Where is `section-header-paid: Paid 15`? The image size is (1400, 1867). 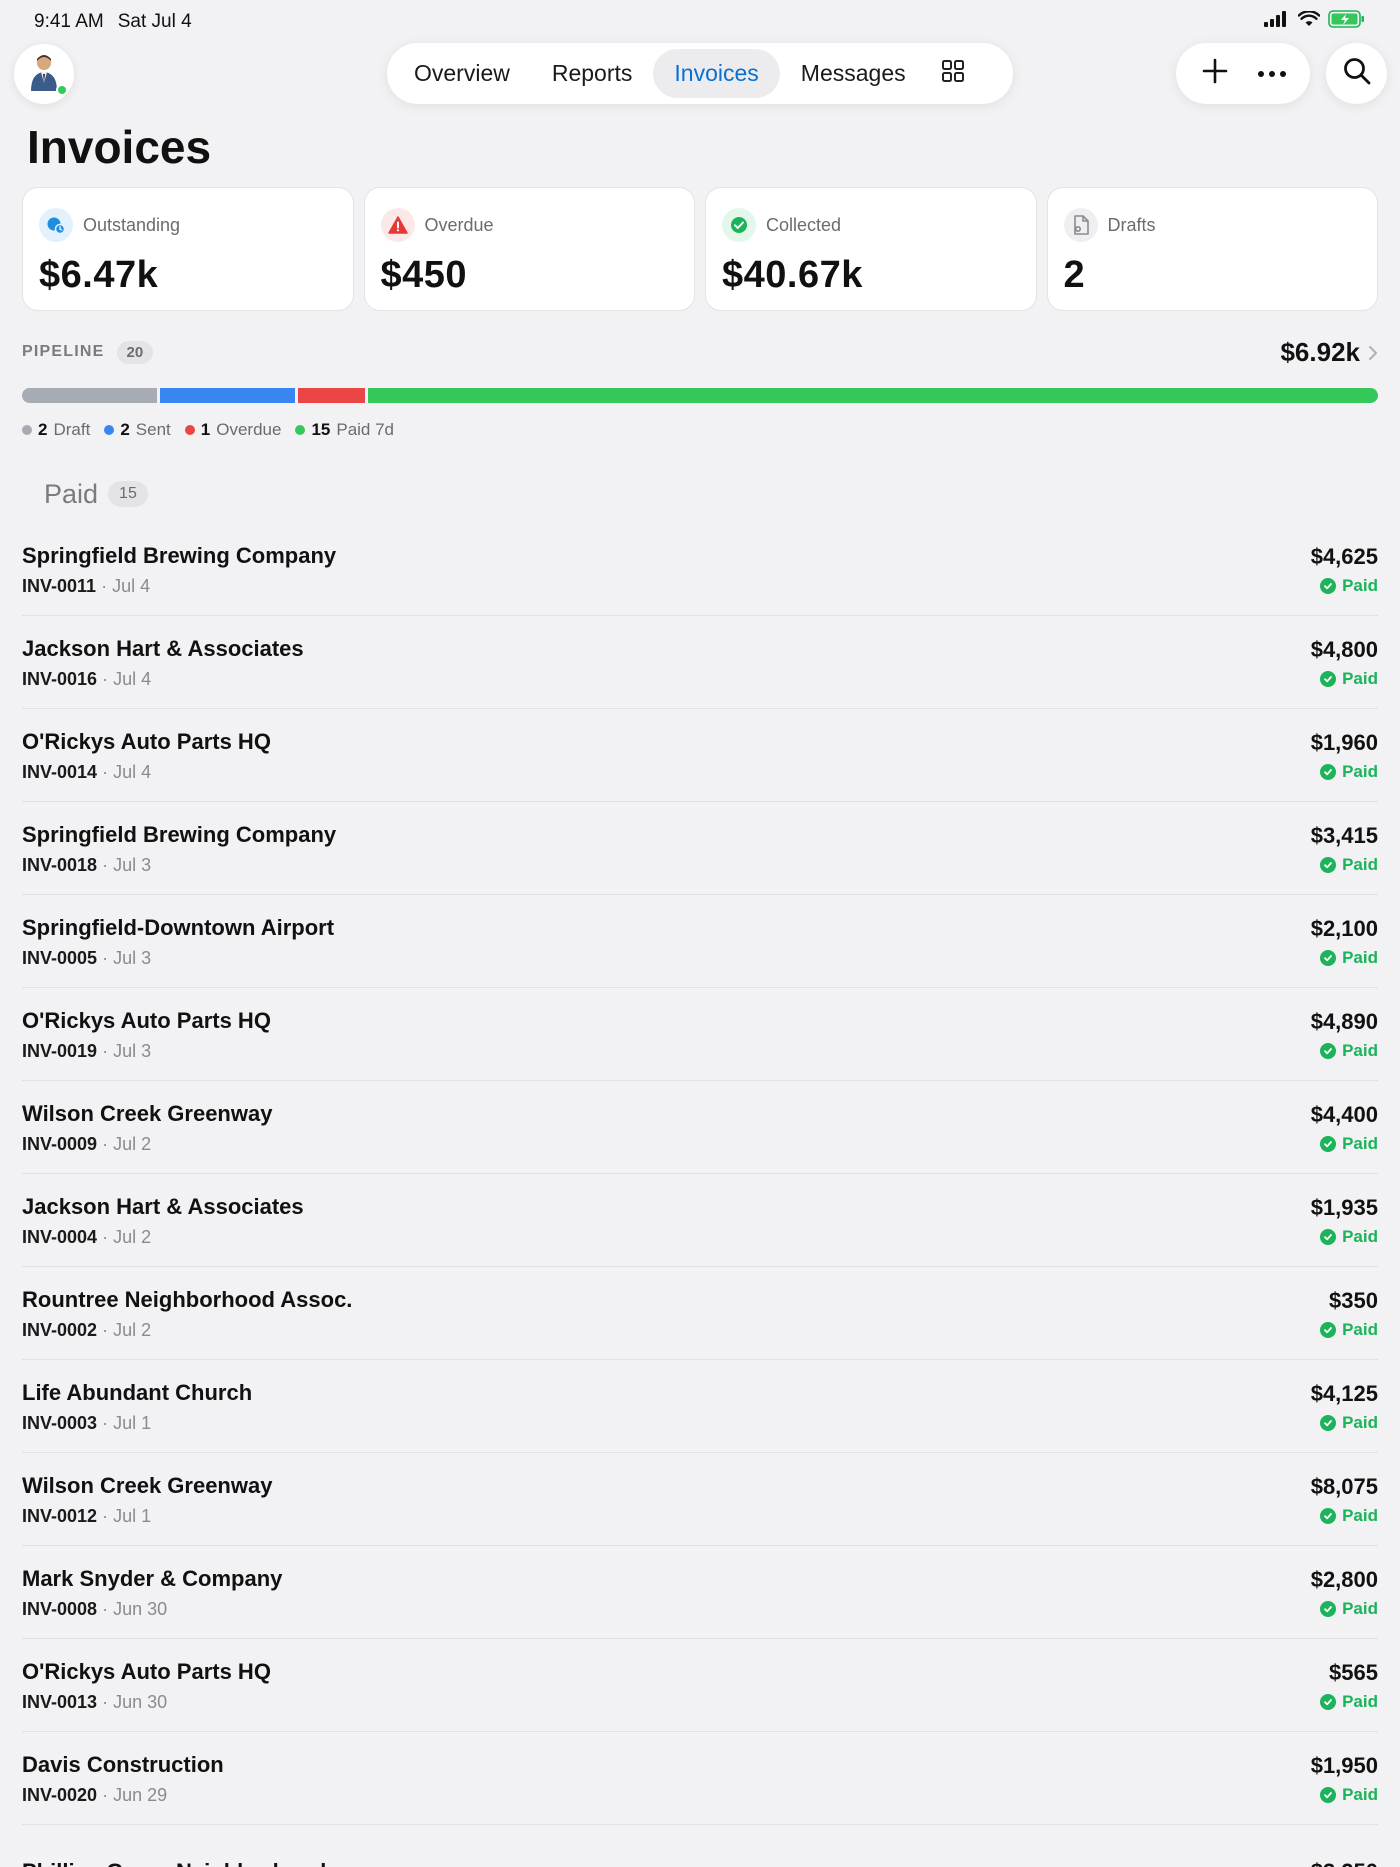 section-header-paid: Paid 15 is located at coordinates (96, 494).